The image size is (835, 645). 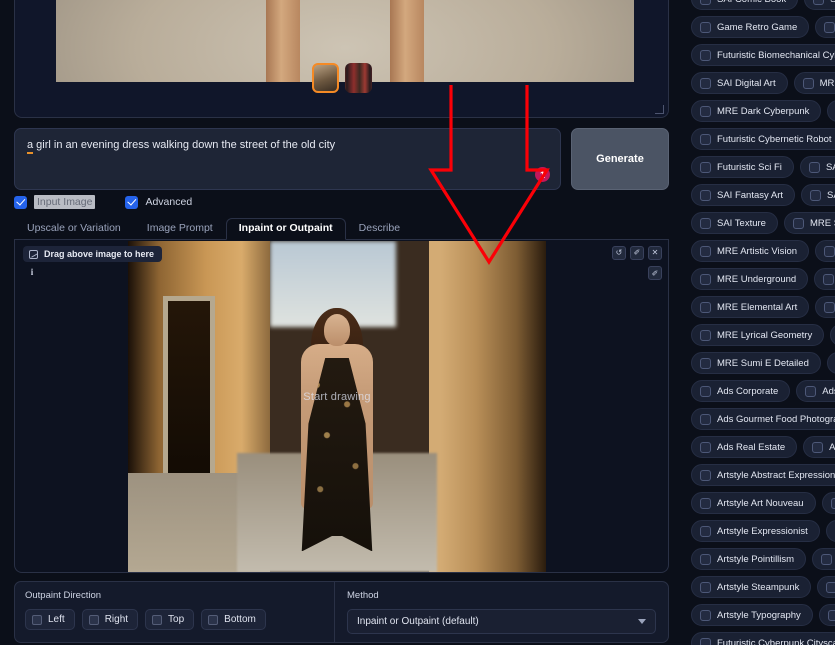 I want to click on outpaint-right-button: Right, so click(x=110, y=619).